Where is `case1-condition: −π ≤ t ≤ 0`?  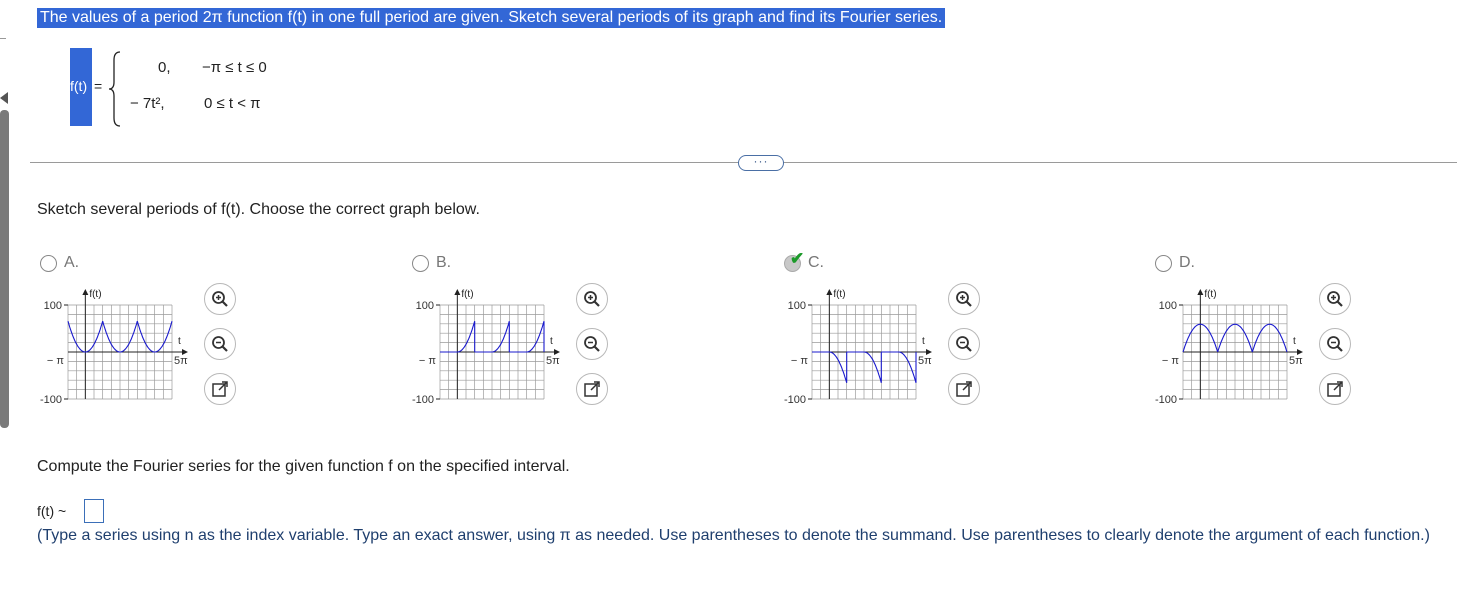 case1-condition: −π ≤ t ≤ 0 is located at coordinates (234, 67).